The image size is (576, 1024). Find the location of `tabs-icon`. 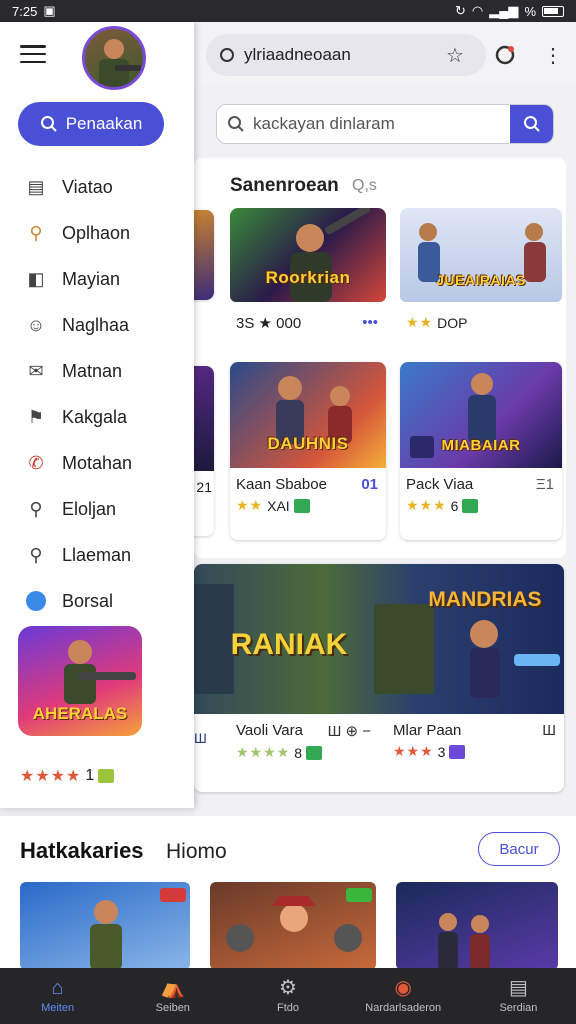

tabs-icon is located at coordinates (505, 55).